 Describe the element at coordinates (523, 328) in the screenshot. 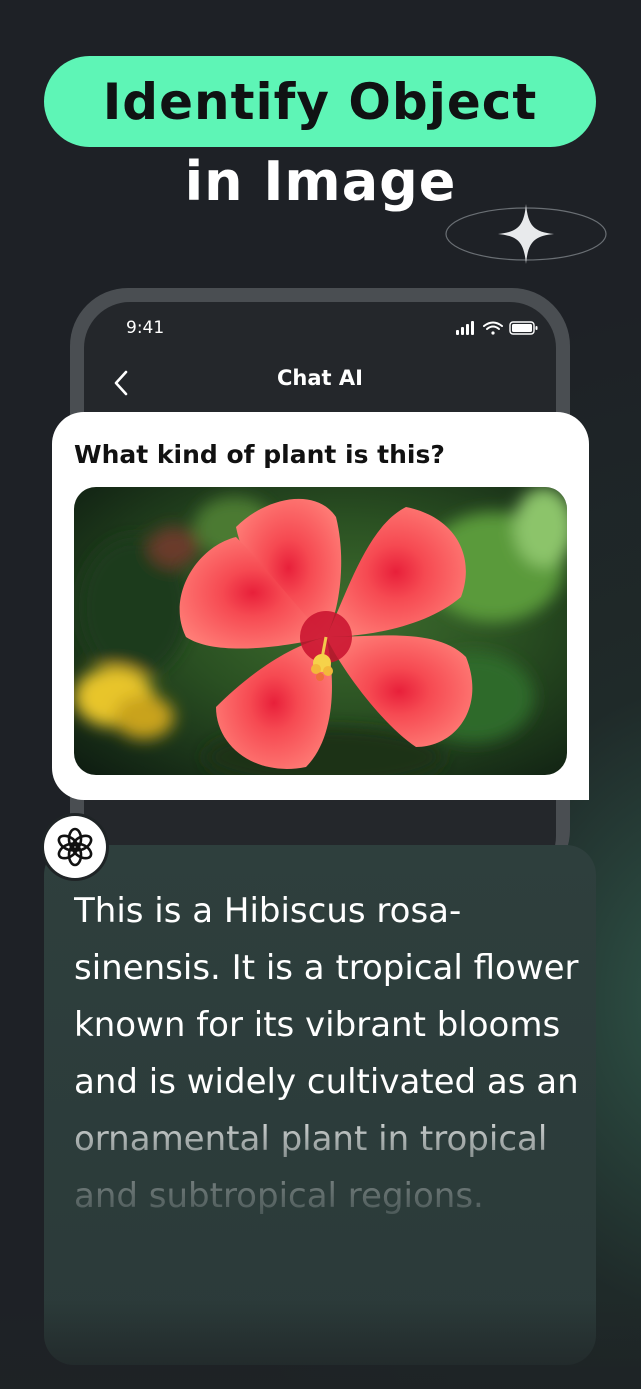

I see `battery-icon` at that location.